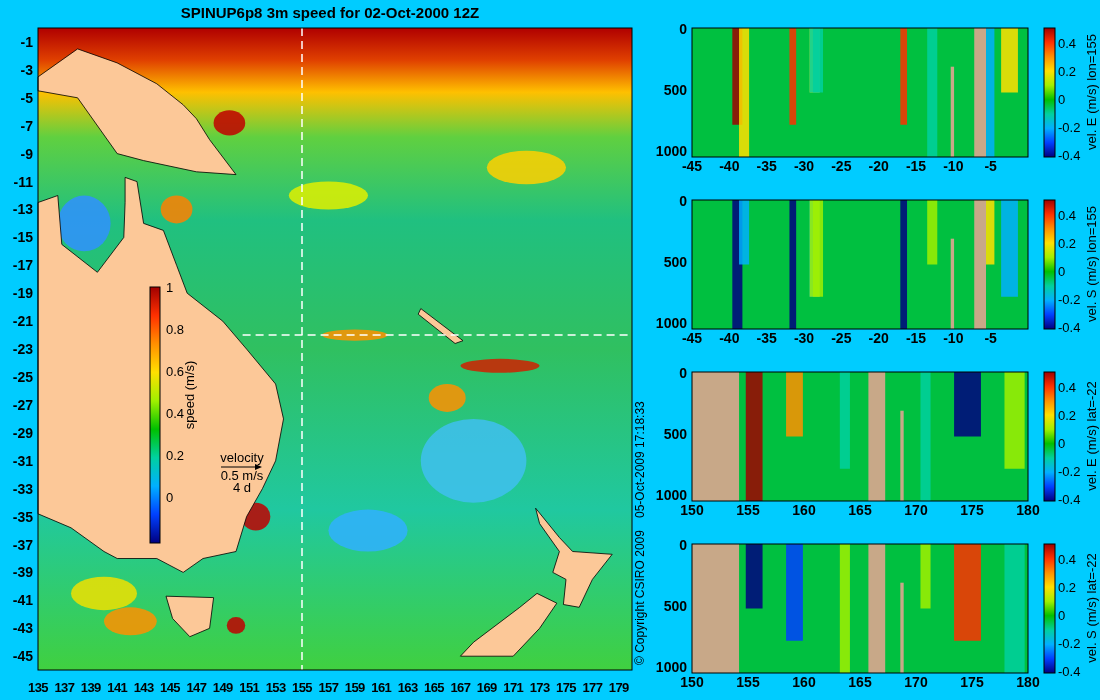 Image resolution: width=1100 pixels, height=700 pixels. What do you see at coordinates (22, 265) in the screenshot?
I see `latitude-label: -17` at bounding box center [22, 265].